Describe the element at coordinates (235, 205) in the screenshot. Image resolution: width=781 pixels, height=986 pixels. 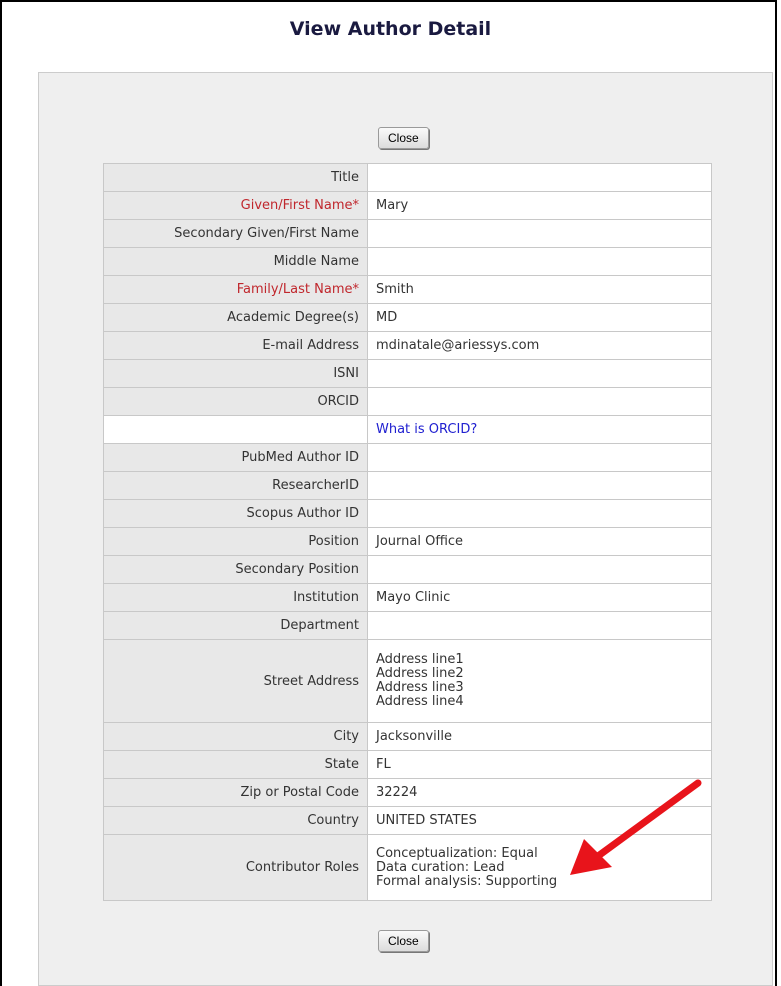
I see `field-label-required: Given/First Name*` at that location.